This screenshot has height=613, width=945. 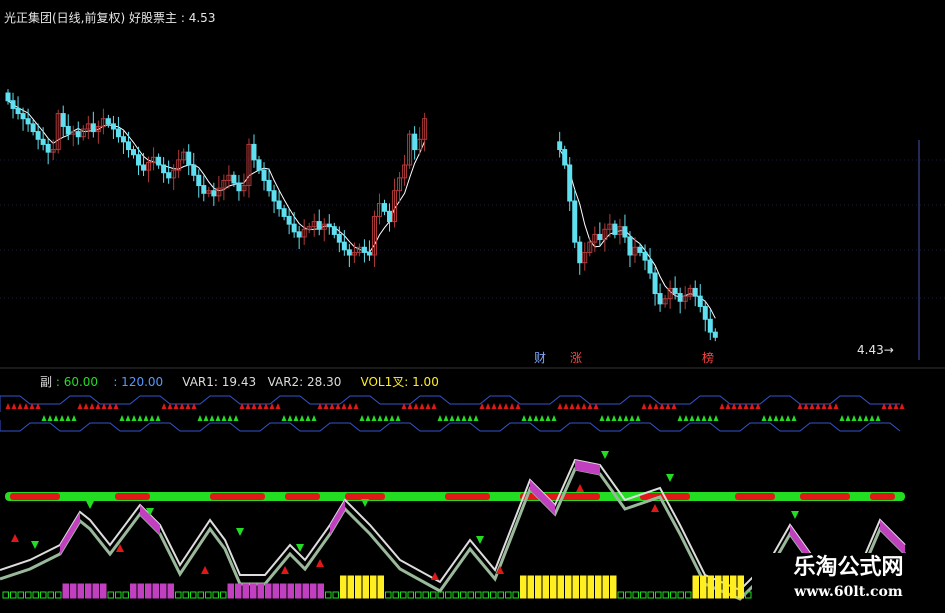 What do you see at coordinates (540, 357) in the screenshot?
I see `tag-cai: 财` at bounding box center [540, 357].